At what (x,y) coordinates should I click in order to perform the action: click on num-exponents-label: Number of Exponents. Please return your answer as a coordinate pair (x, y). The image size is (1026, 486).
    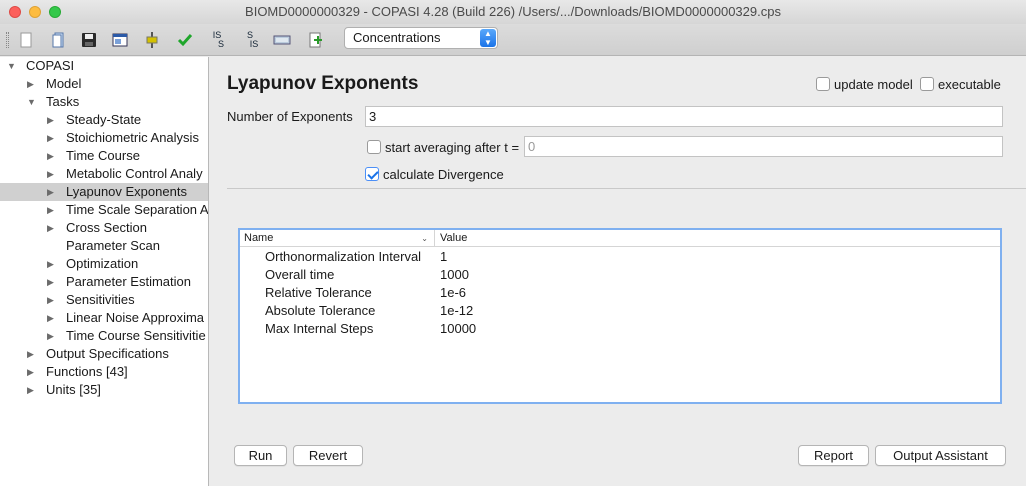
    Looking at the image, I should click on (290, 116).